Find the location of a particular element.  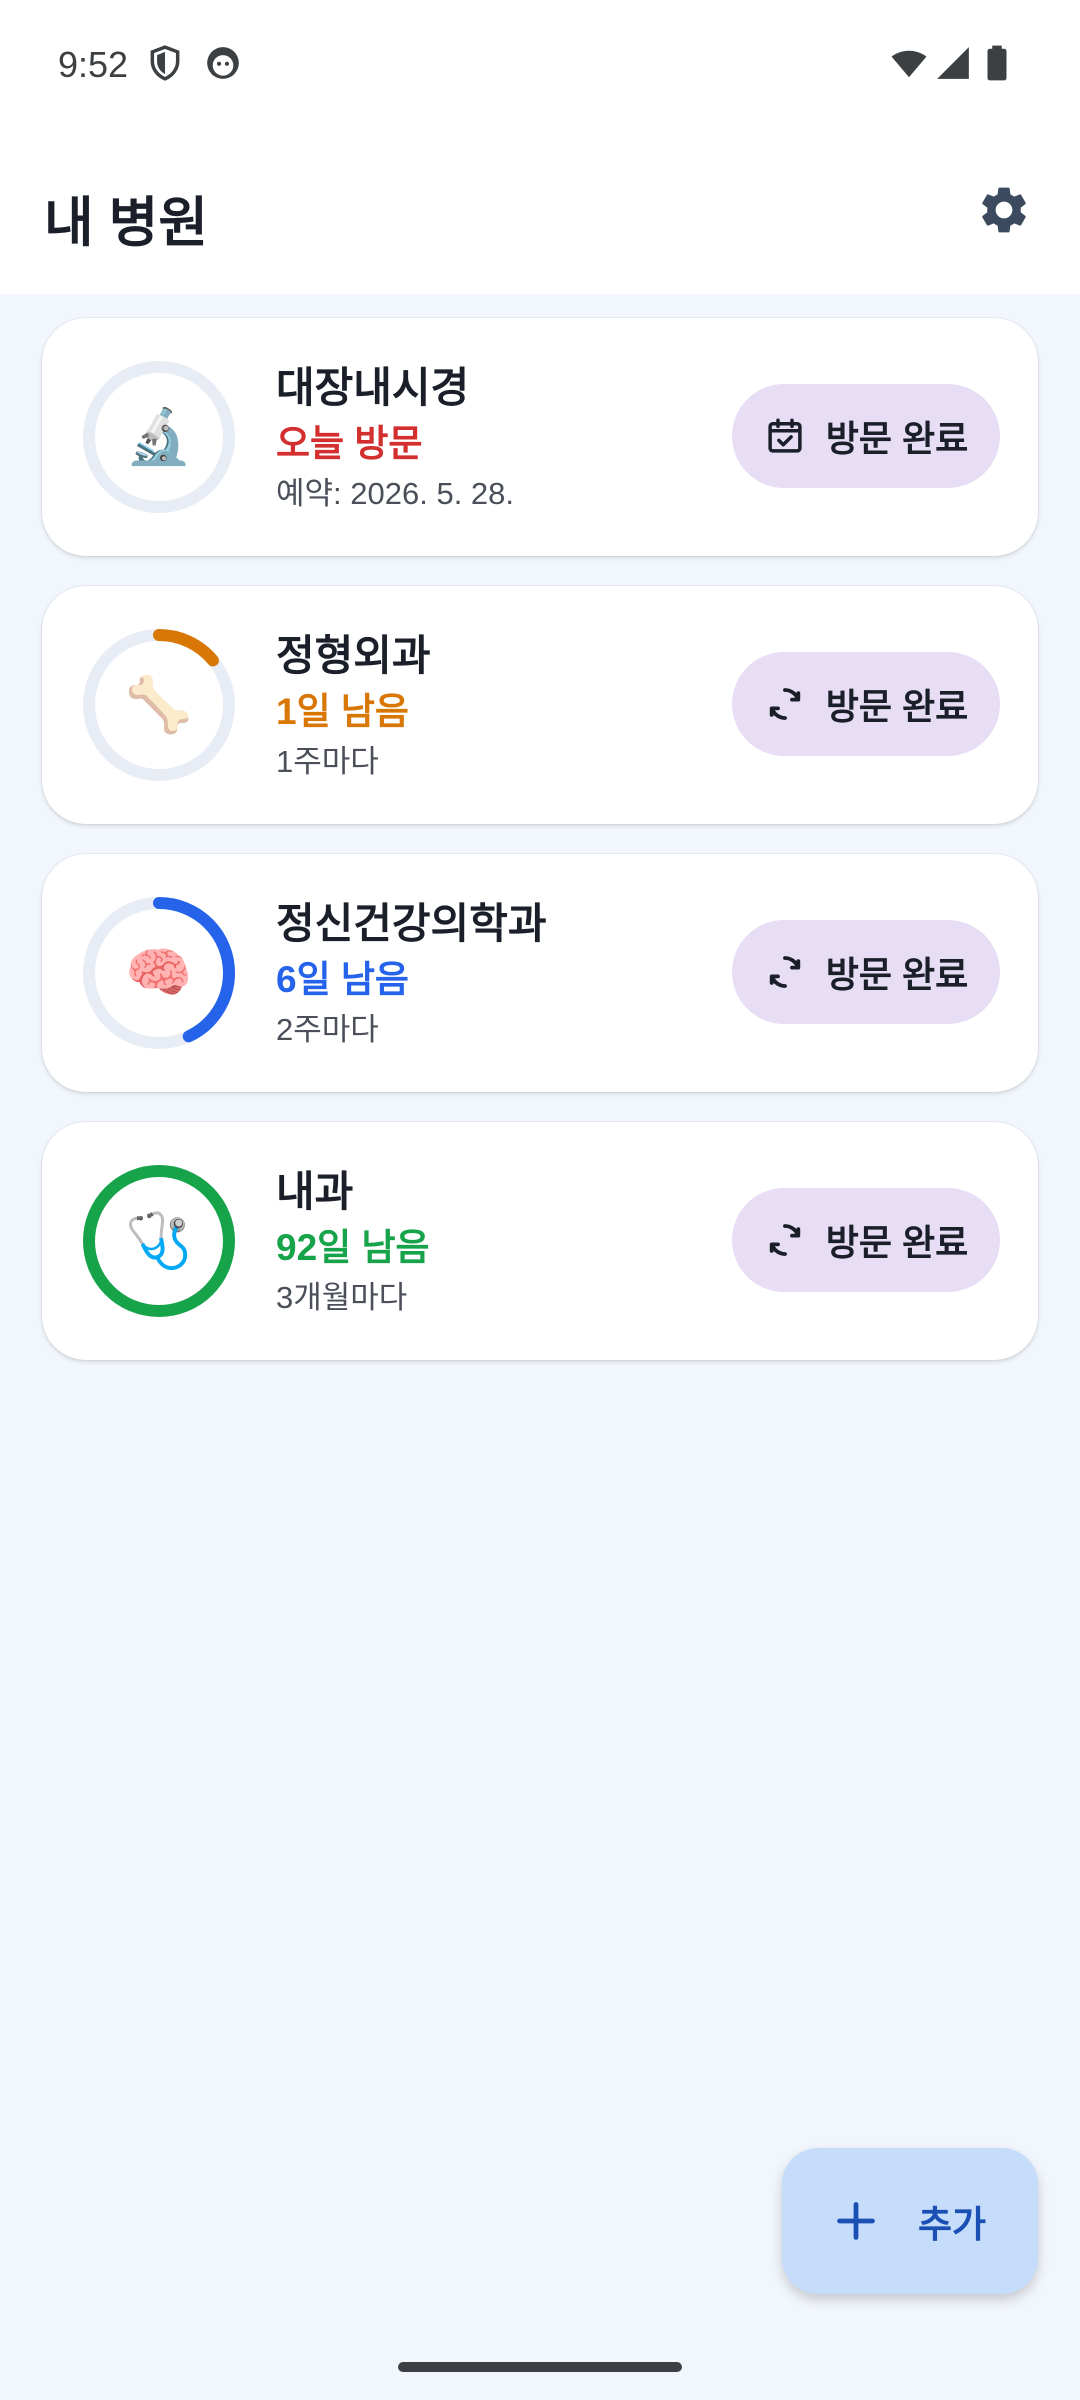

hospital-name: 대장내시경 is located at coordinates (373, 387).